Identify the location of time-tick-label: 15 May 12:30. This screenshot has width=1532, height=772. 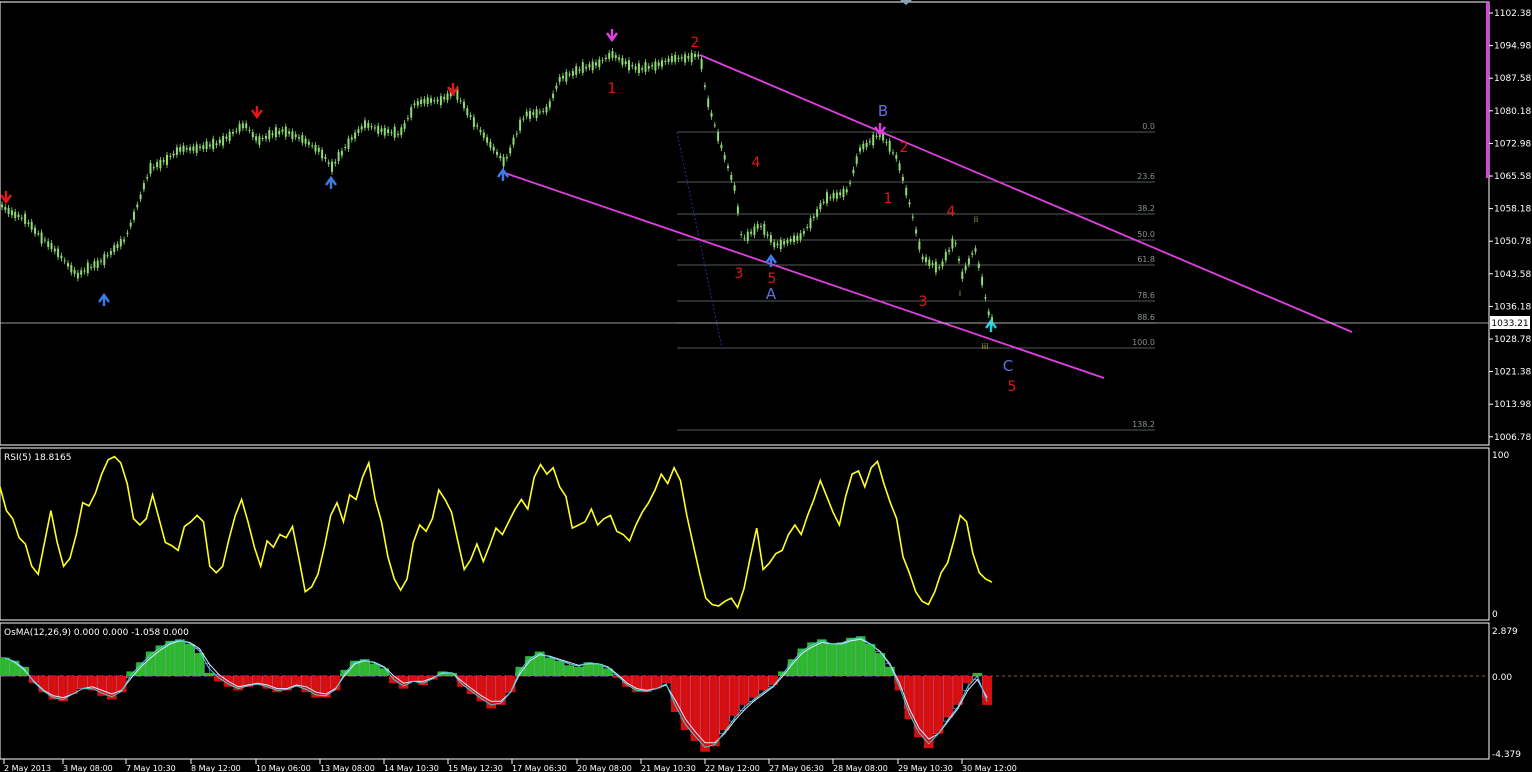
(475, 768).